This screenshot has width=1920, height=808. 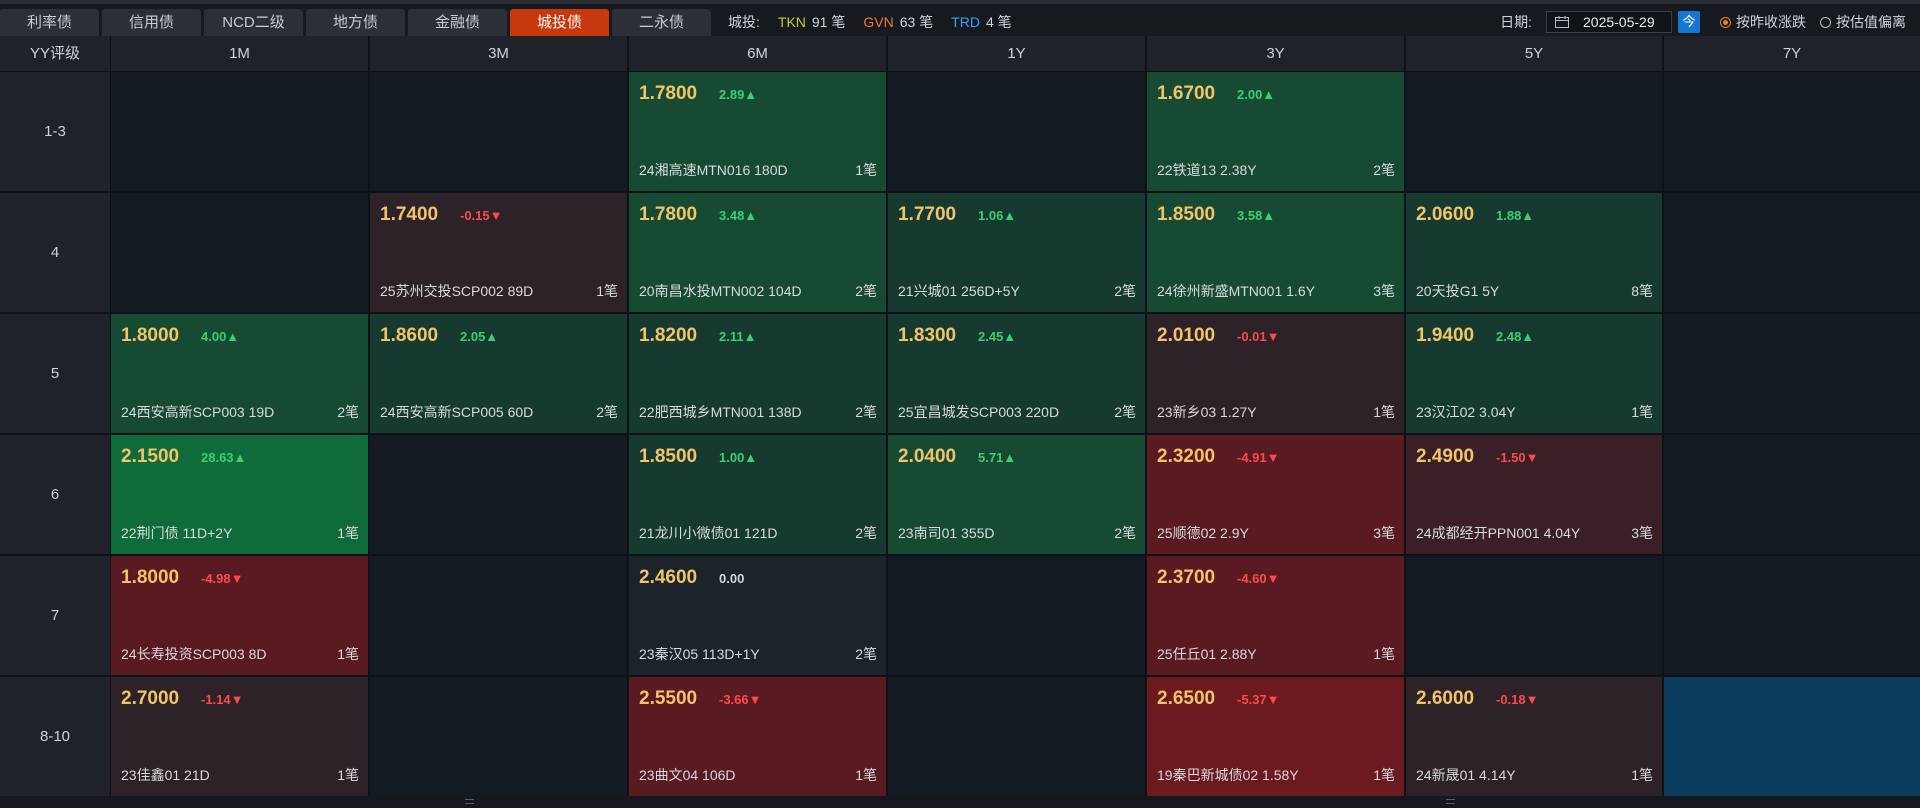 I want to click on summary-count-tkn: 91 笔, so click(x=828, y=22).